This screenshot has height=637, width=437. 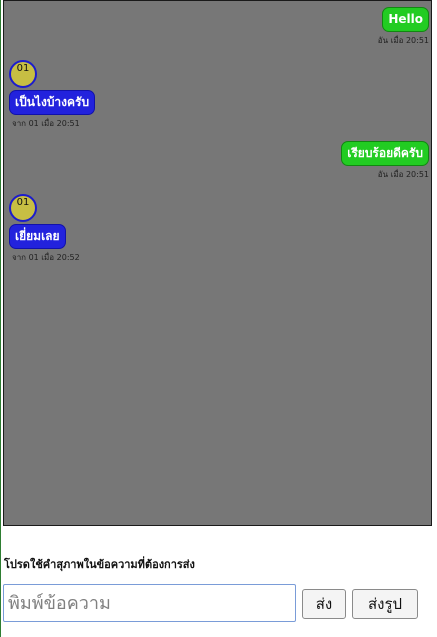 I want to click on message-incoming: 01 เป็นไงบ้างครับ จาก 01 เมื่อ 20:51, so click(x=52, y=95).